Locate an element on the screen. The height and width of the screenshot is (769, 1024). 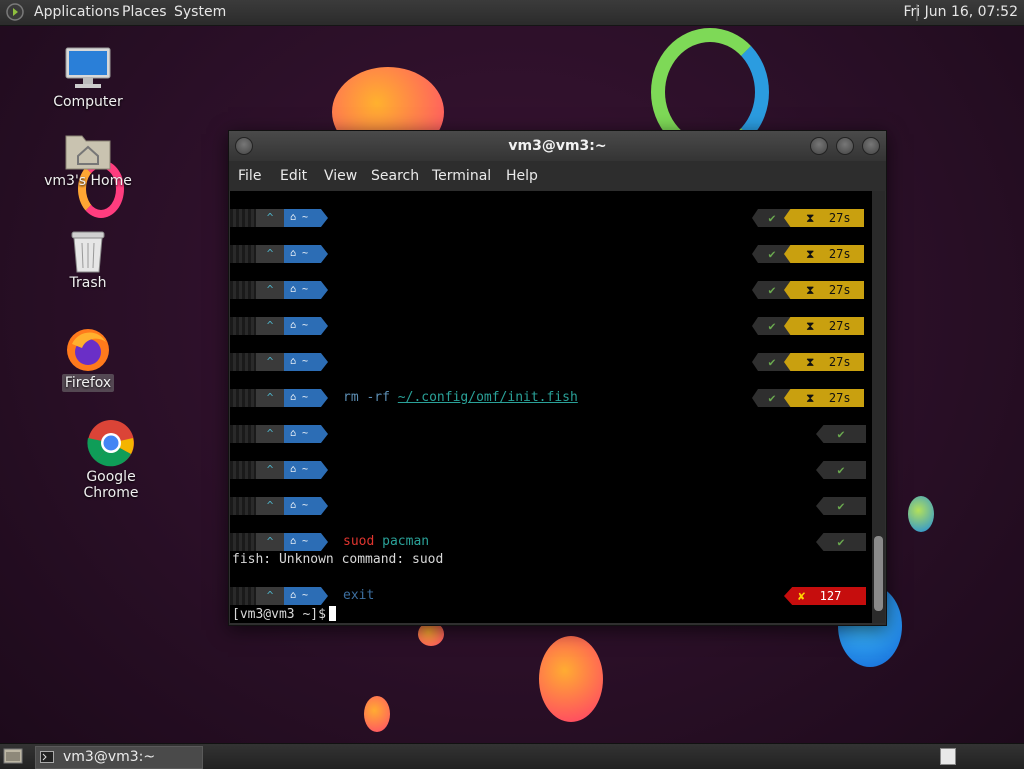
desktop-icon-label: Google Chrome is located at coordinates (111, 485).